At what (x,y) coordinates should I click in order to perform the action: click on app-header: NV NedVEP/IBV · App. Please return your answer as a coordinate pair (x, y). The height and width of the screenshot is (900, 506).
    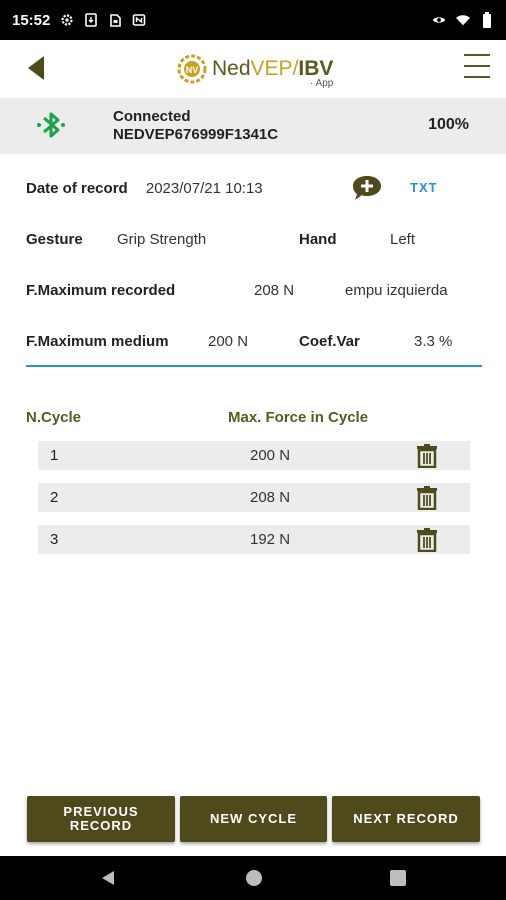
    Looking at the image, I should click on (253, 69).